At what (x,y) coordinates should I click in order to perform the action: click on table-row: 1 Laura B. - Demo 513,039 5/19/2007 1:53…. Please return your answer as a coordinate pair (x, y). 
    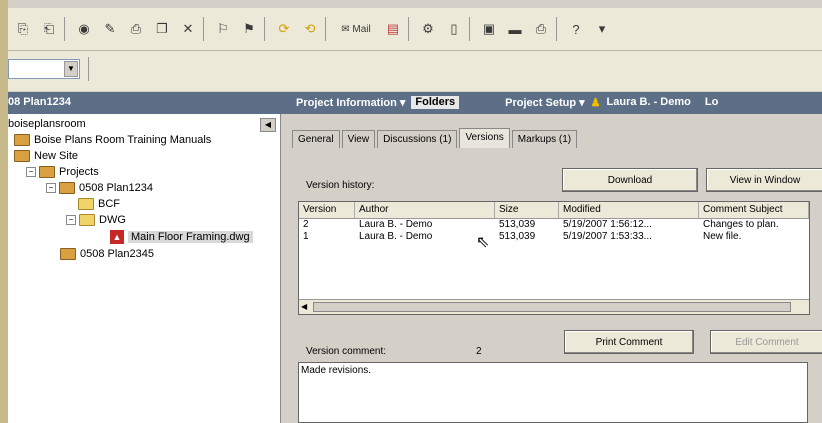
    Looking at the image, I should click on (554, 237).